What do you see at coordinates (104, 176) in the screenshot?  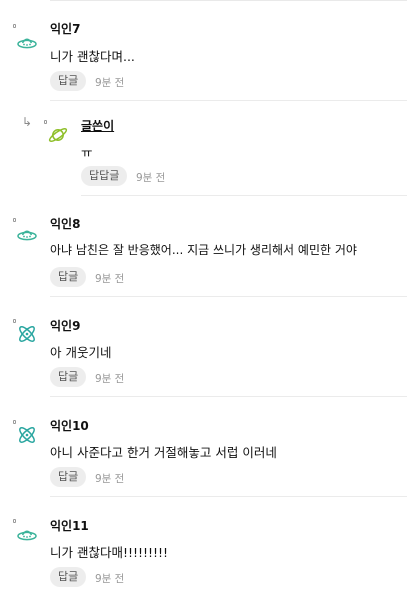 I see `reply-button: 답답글` at bounding box center [104, 176].